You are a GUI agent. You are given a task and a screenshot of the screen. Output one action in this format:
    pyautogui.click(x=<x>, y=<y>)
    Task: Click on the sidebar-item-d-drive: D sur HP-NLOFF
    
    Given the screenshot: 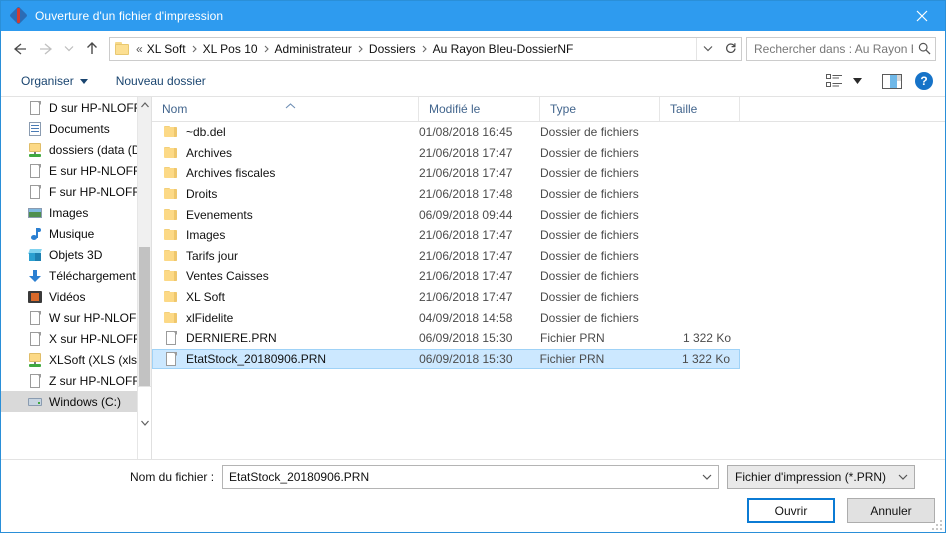 What is the action you would take?
    pyautogui.click(x=69, y=107)
    